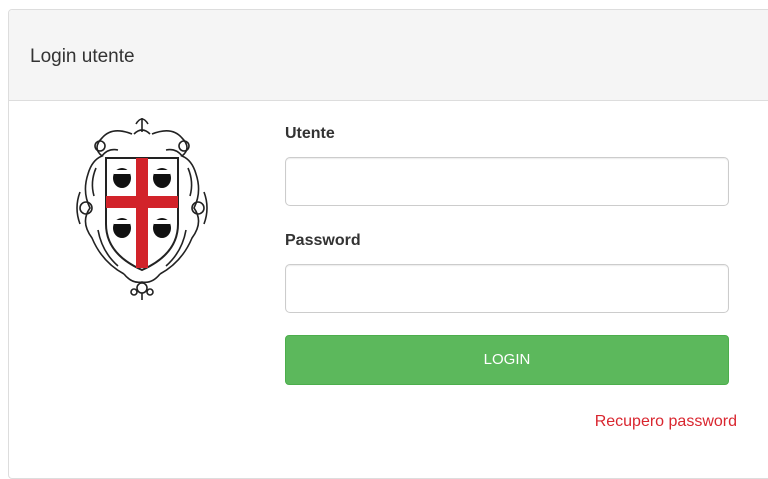 The height and width of the screenshot is (479, 768). I want to click on panel-title: Login utente, so click(82, 56).